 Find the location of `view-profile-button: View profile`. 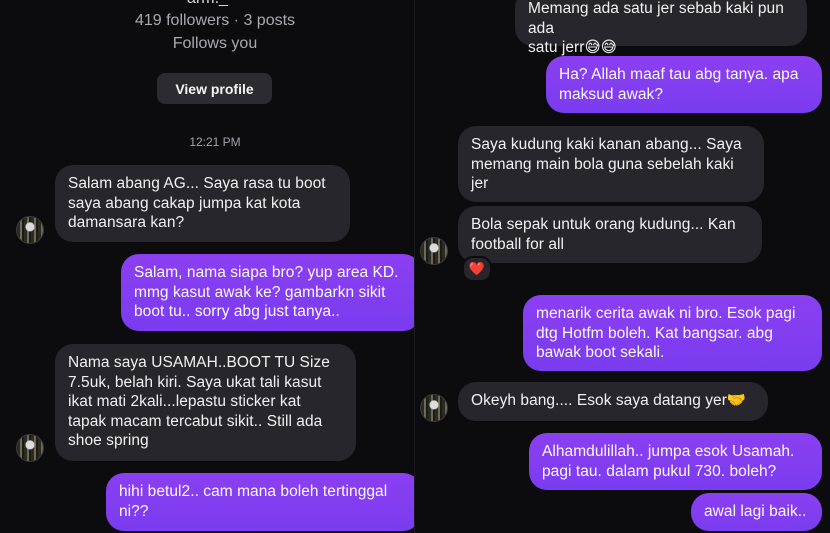

view-profile-button: View profile is located at coordinates (214, 88).